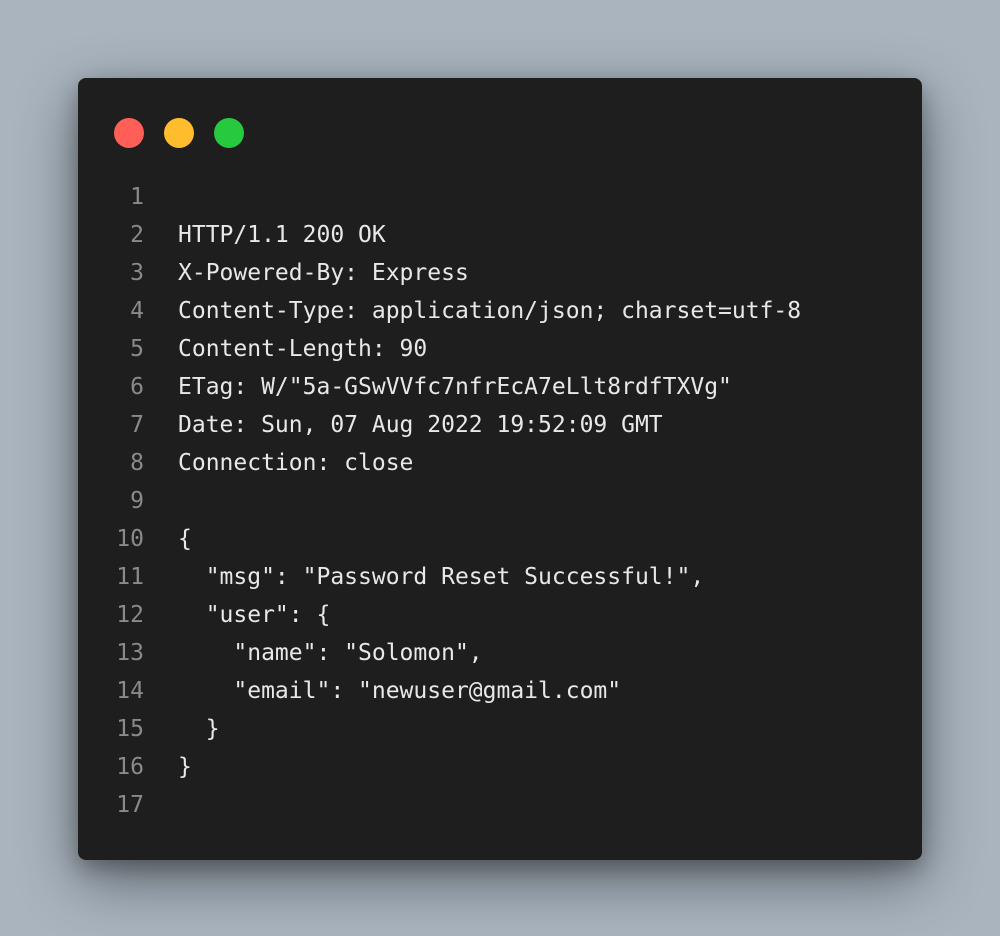 The width and height of the screenshot is (1000, 936). Describe the element at coordinates (500, 805) in the screenshot. I see `code-line: 17` at that location.